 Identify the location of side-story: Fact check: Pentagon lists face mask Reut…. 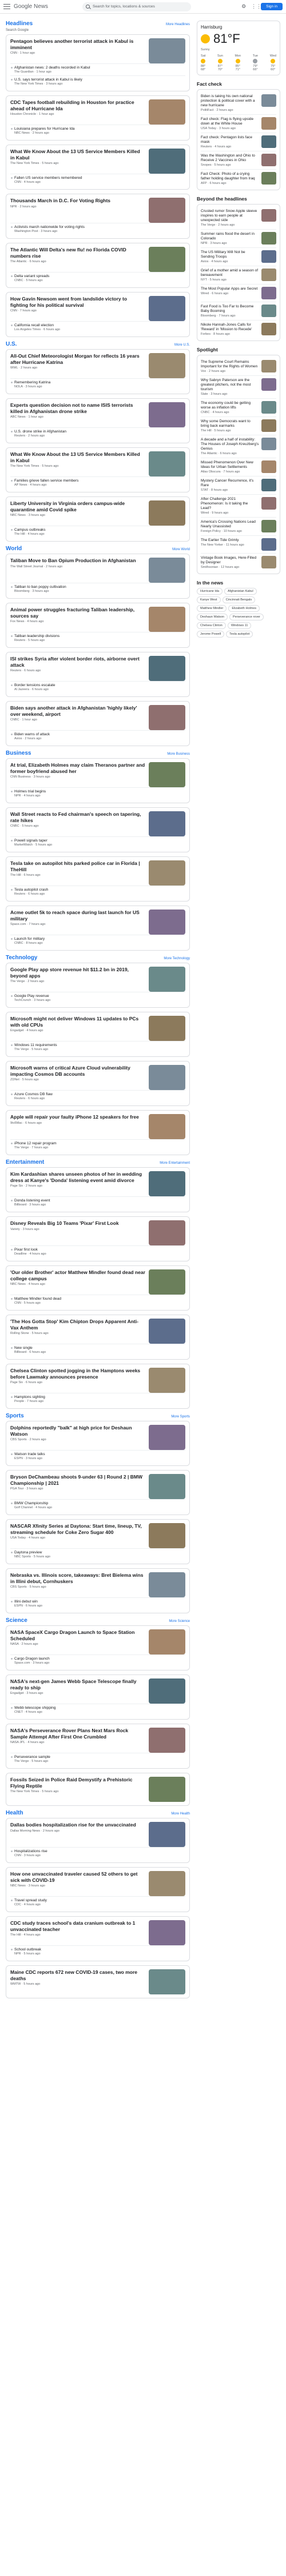
(238, 142).